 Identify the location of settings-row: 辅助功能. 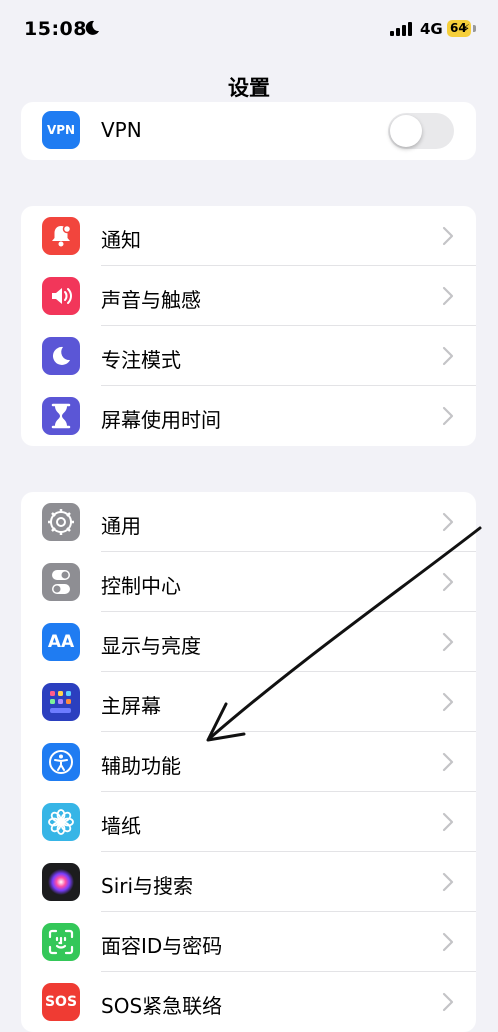
(248, 762).